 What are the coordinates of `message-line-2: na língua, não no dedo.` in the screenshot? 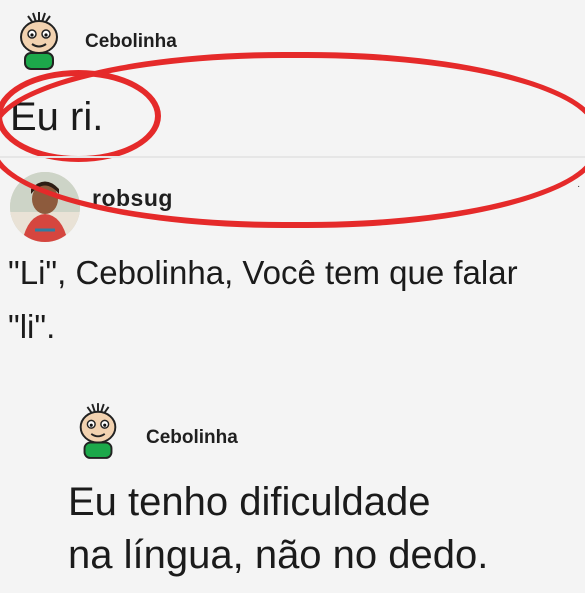 It's located at (278, 555).